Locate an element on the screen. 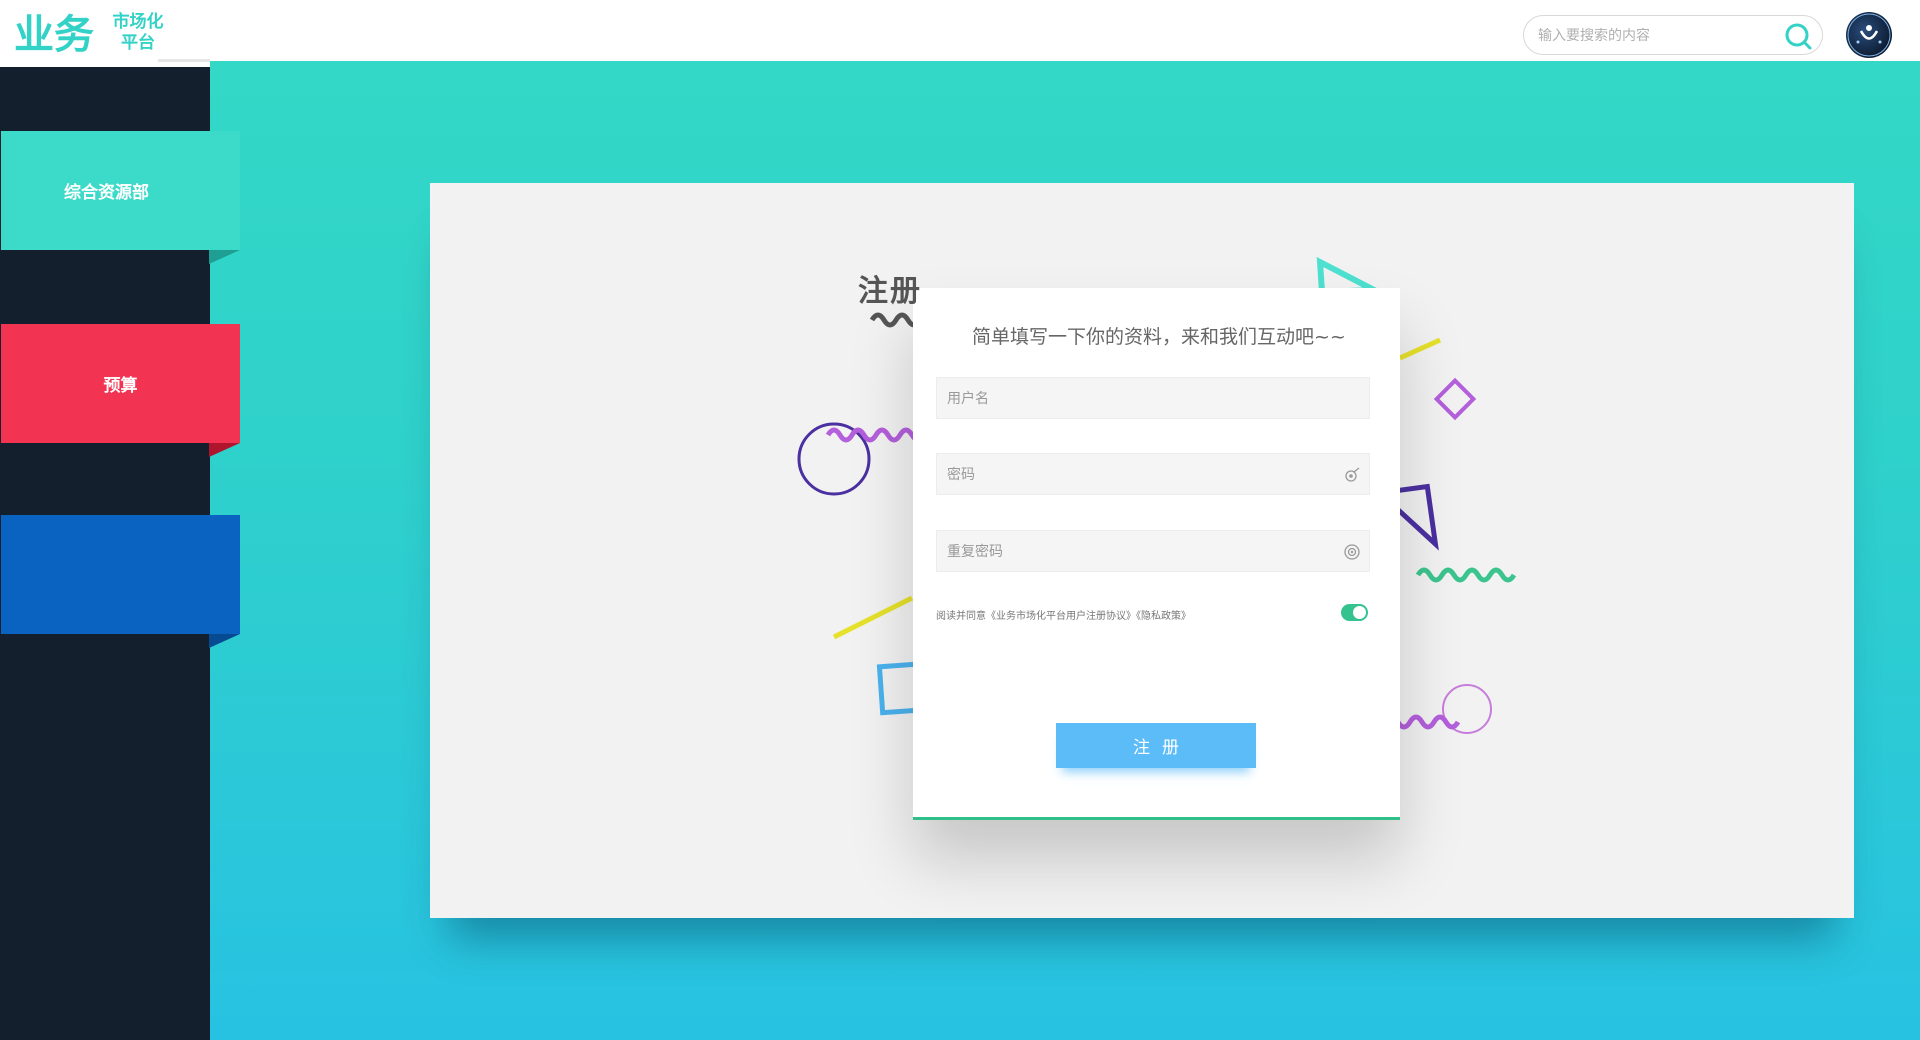 This screenshot has width=1920, height=1040. svg-text: 业务 is located at coordinates (54, 34).